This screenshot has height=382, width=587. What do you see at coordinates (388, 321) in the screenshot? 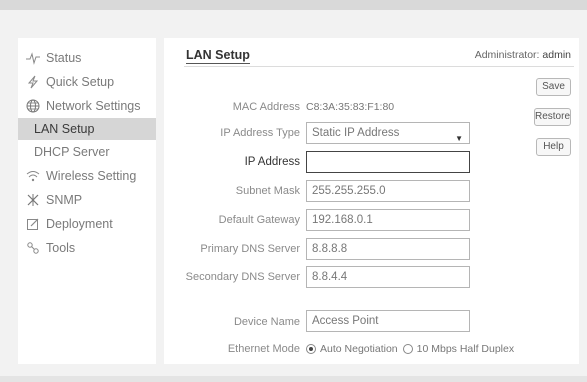
I see `device-name-input: Access Point` at bounding box center [388, 321].